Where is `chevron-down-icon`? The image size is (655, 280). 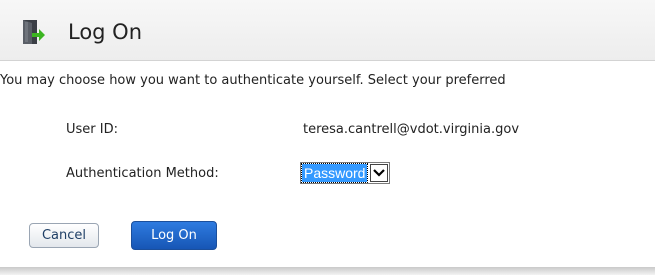 chevron-down-icon is located at coordinates (379, 173).